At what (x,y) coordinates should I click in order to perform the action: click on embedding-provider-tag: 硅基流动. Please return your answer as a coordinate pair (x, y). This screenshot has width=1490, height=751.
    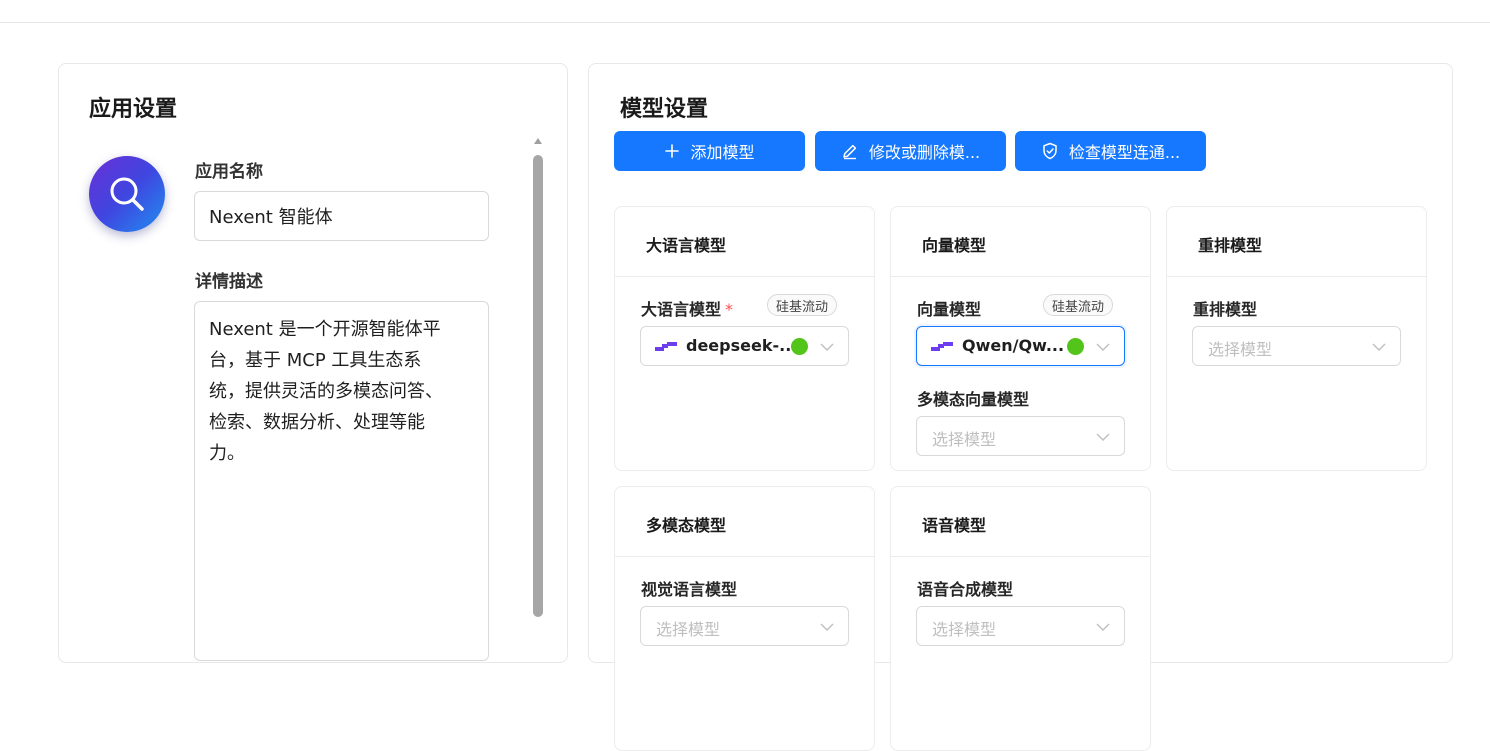
    Looking at the image, I should click on (1078, 305).